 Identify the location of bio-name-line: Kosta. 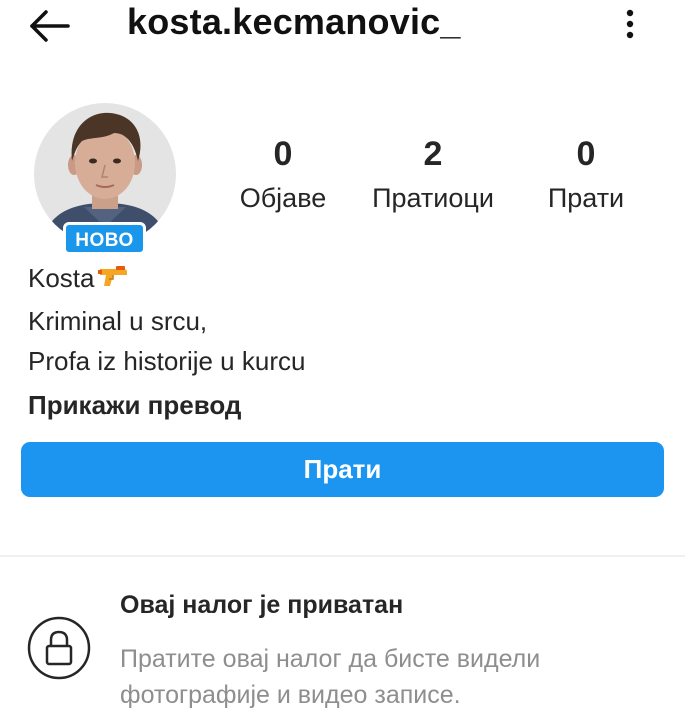
(343, 279).